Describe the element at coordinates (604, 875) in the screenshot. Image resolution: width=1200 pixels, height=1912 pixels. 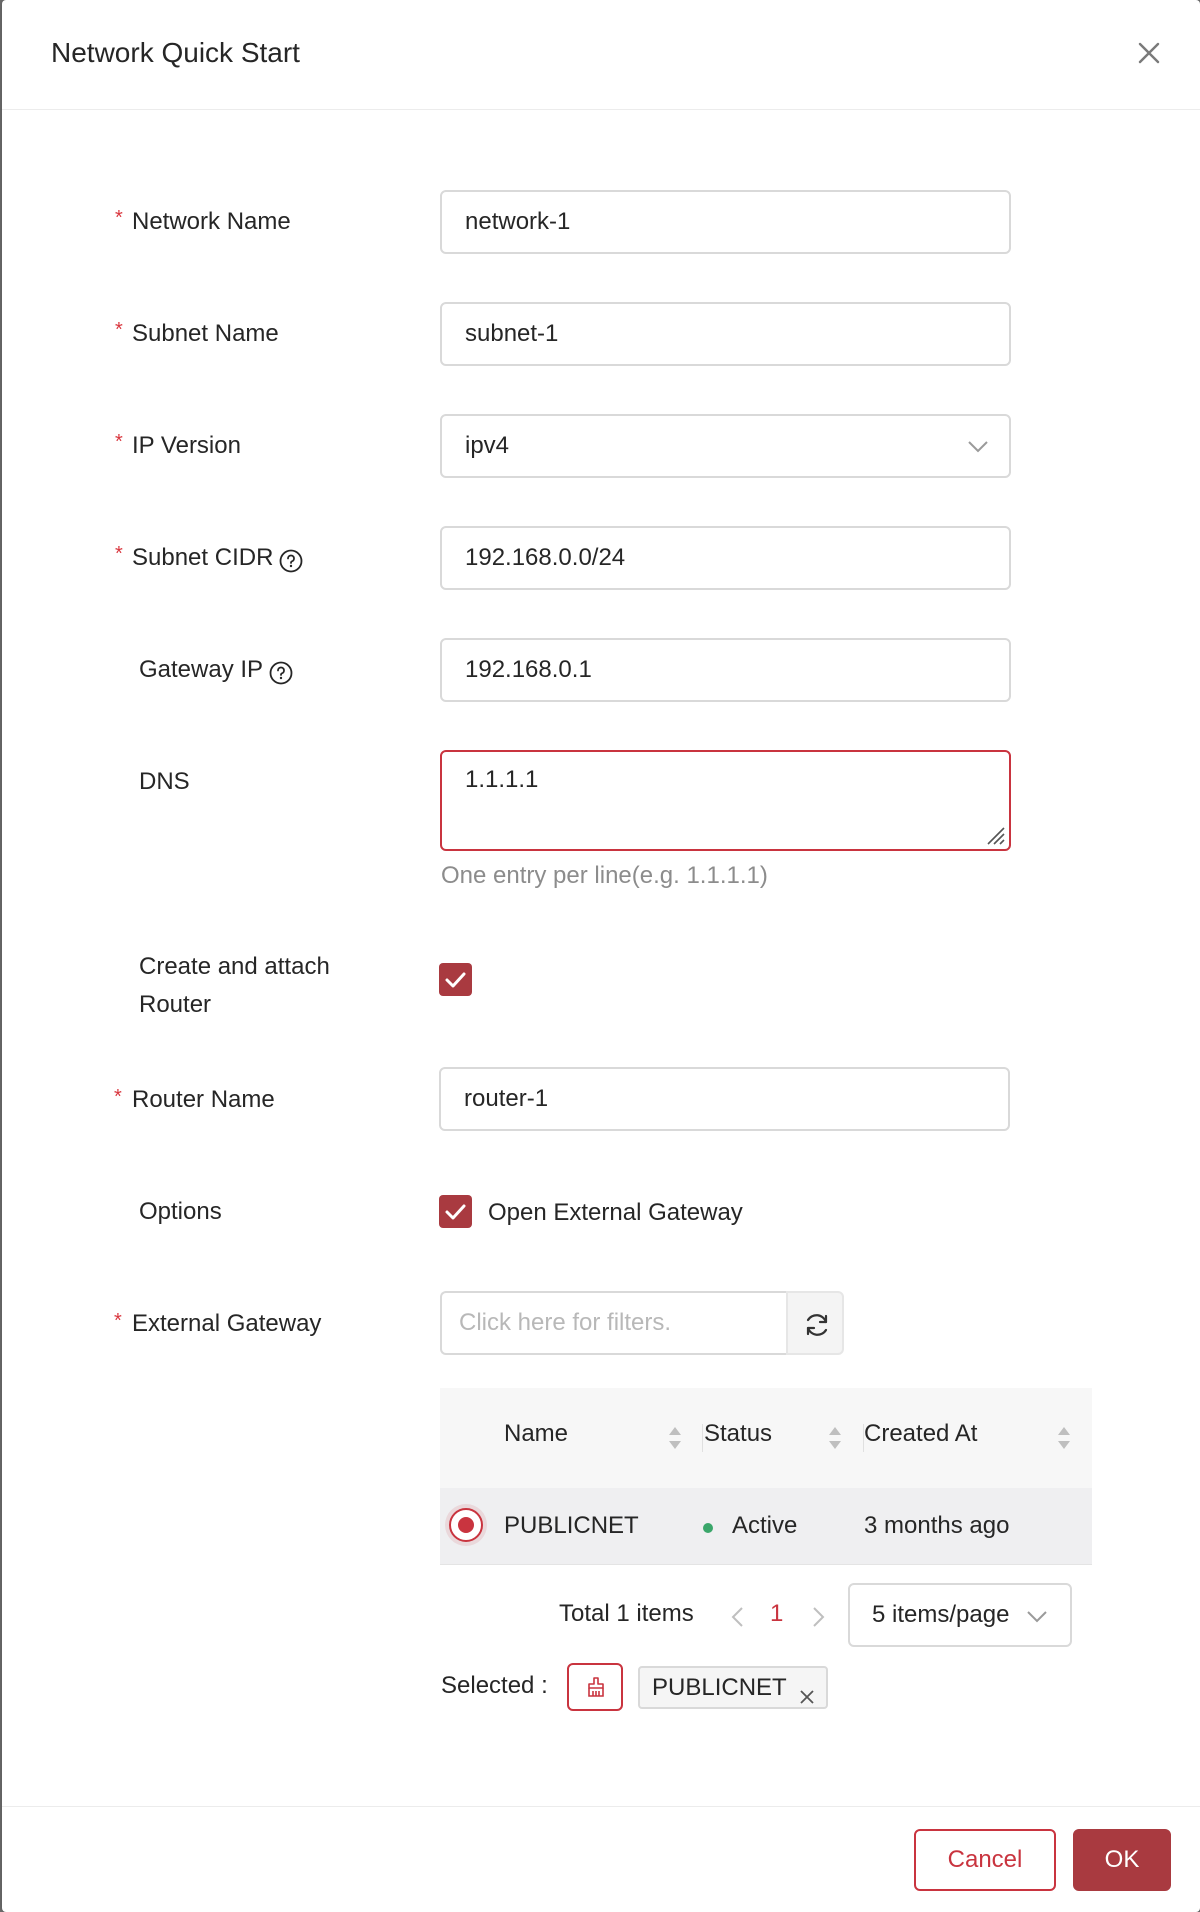
I see `dns-hint: One entry per line(e.g. 1.1.1.1)` at that location.